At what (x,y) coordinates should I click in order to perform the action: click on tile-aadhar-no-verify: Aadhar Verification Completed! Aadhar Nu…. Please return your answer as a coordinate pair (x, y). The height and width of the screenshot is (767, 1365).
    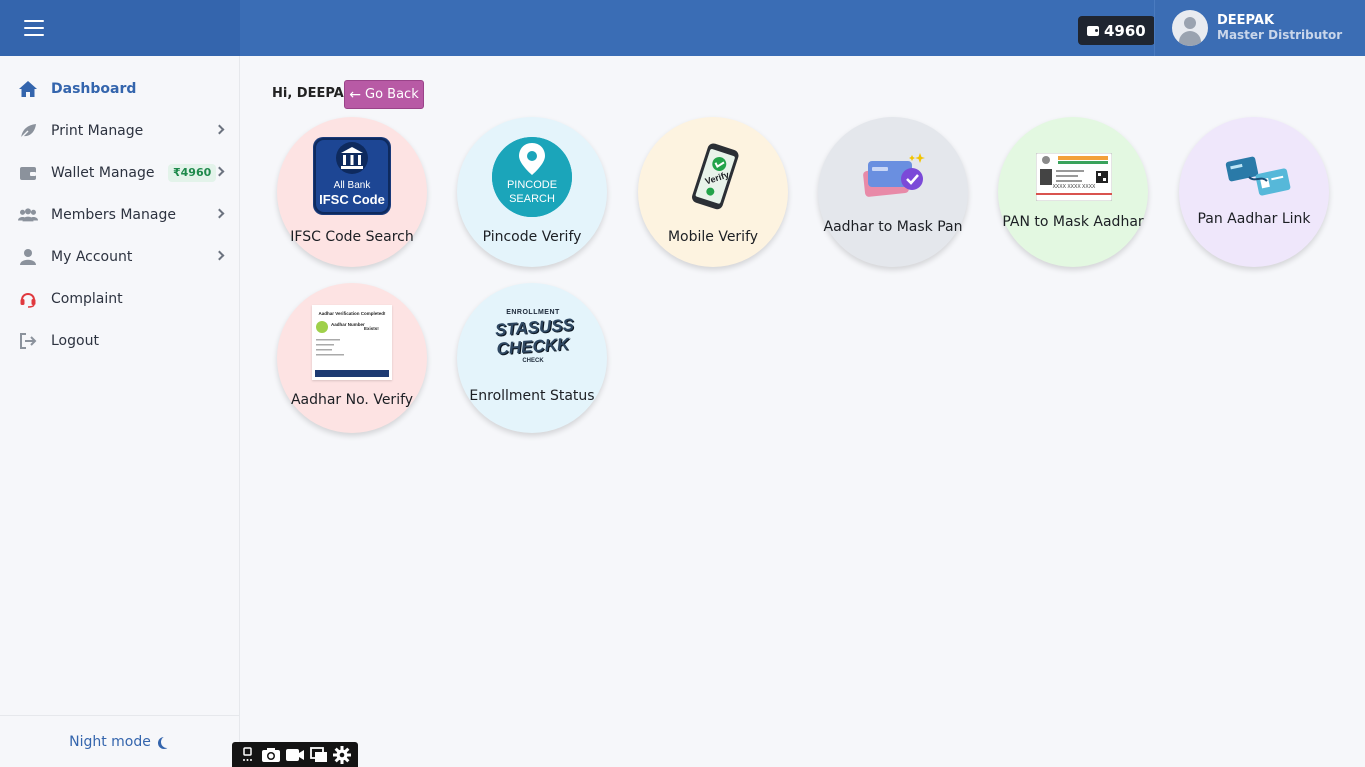
    Looking at the image, I should click on (352, 358).